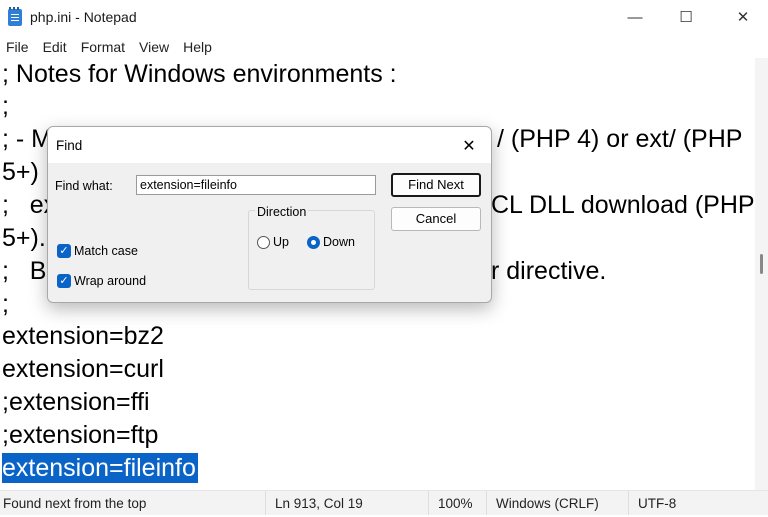  Describe the element at coordinates (18, 47) in the screenshot. I see `menu-file: File` at that location.